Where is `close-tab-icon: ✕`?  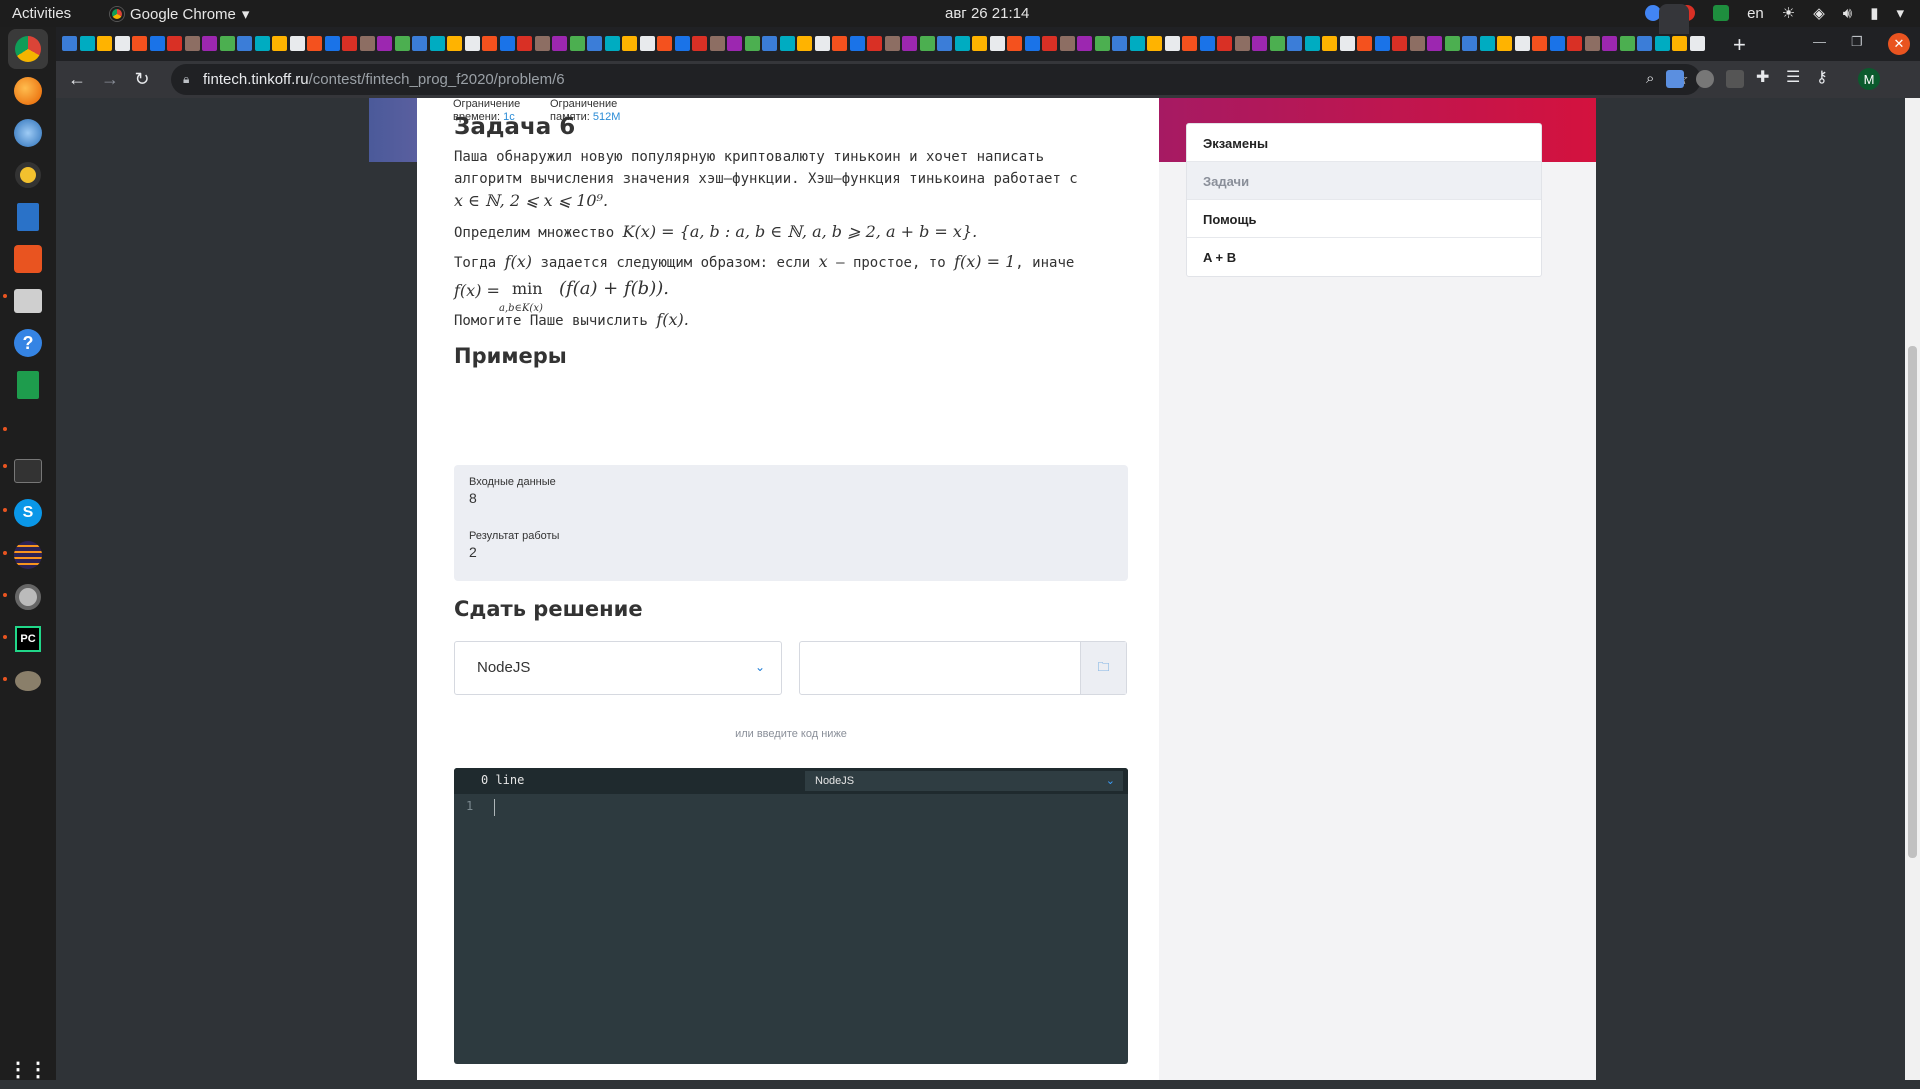 close-tab-icon: ✕ is located at coordinates (1694, 43).